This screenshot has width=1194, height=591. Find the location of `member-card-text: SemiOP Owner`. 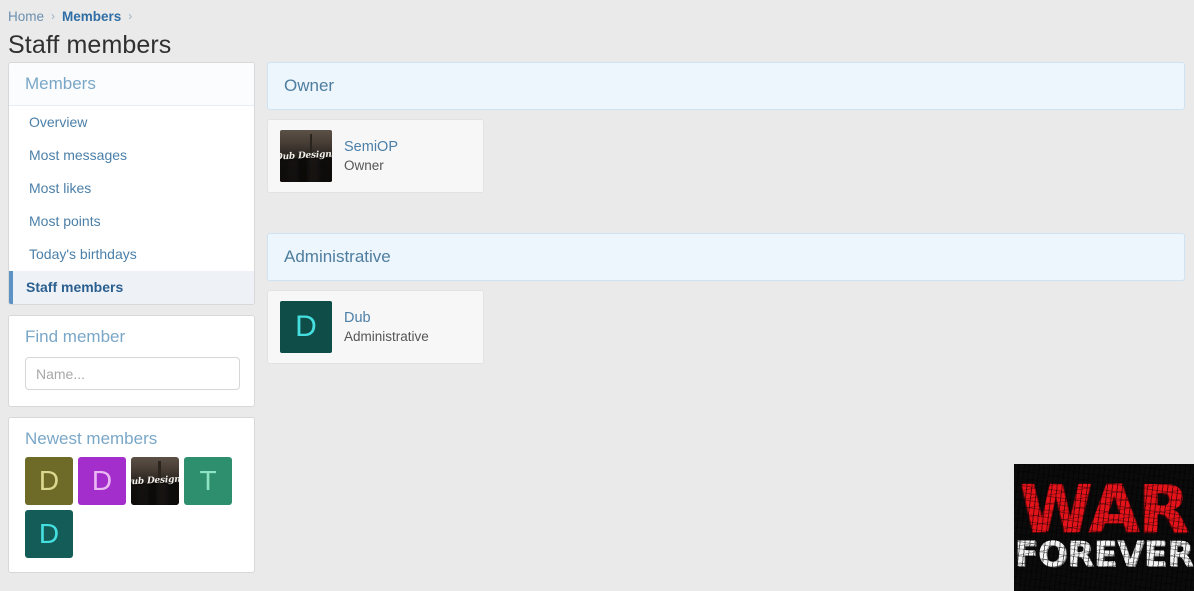

member-card-text: SemiOP Owner is located at coordinates (371, 156).